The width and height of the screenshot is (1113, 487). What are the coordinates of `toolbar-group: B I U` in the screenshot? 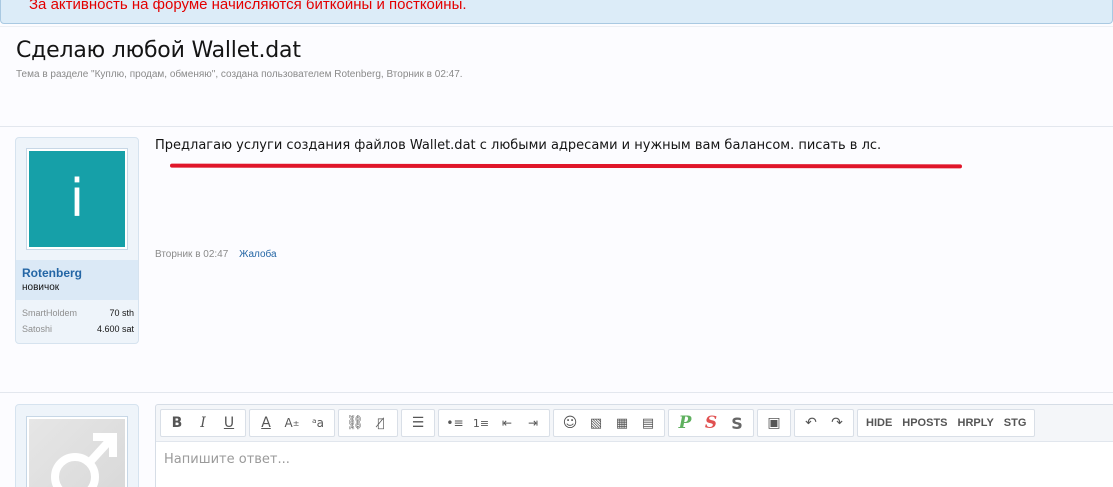 It's located at (203, 423).